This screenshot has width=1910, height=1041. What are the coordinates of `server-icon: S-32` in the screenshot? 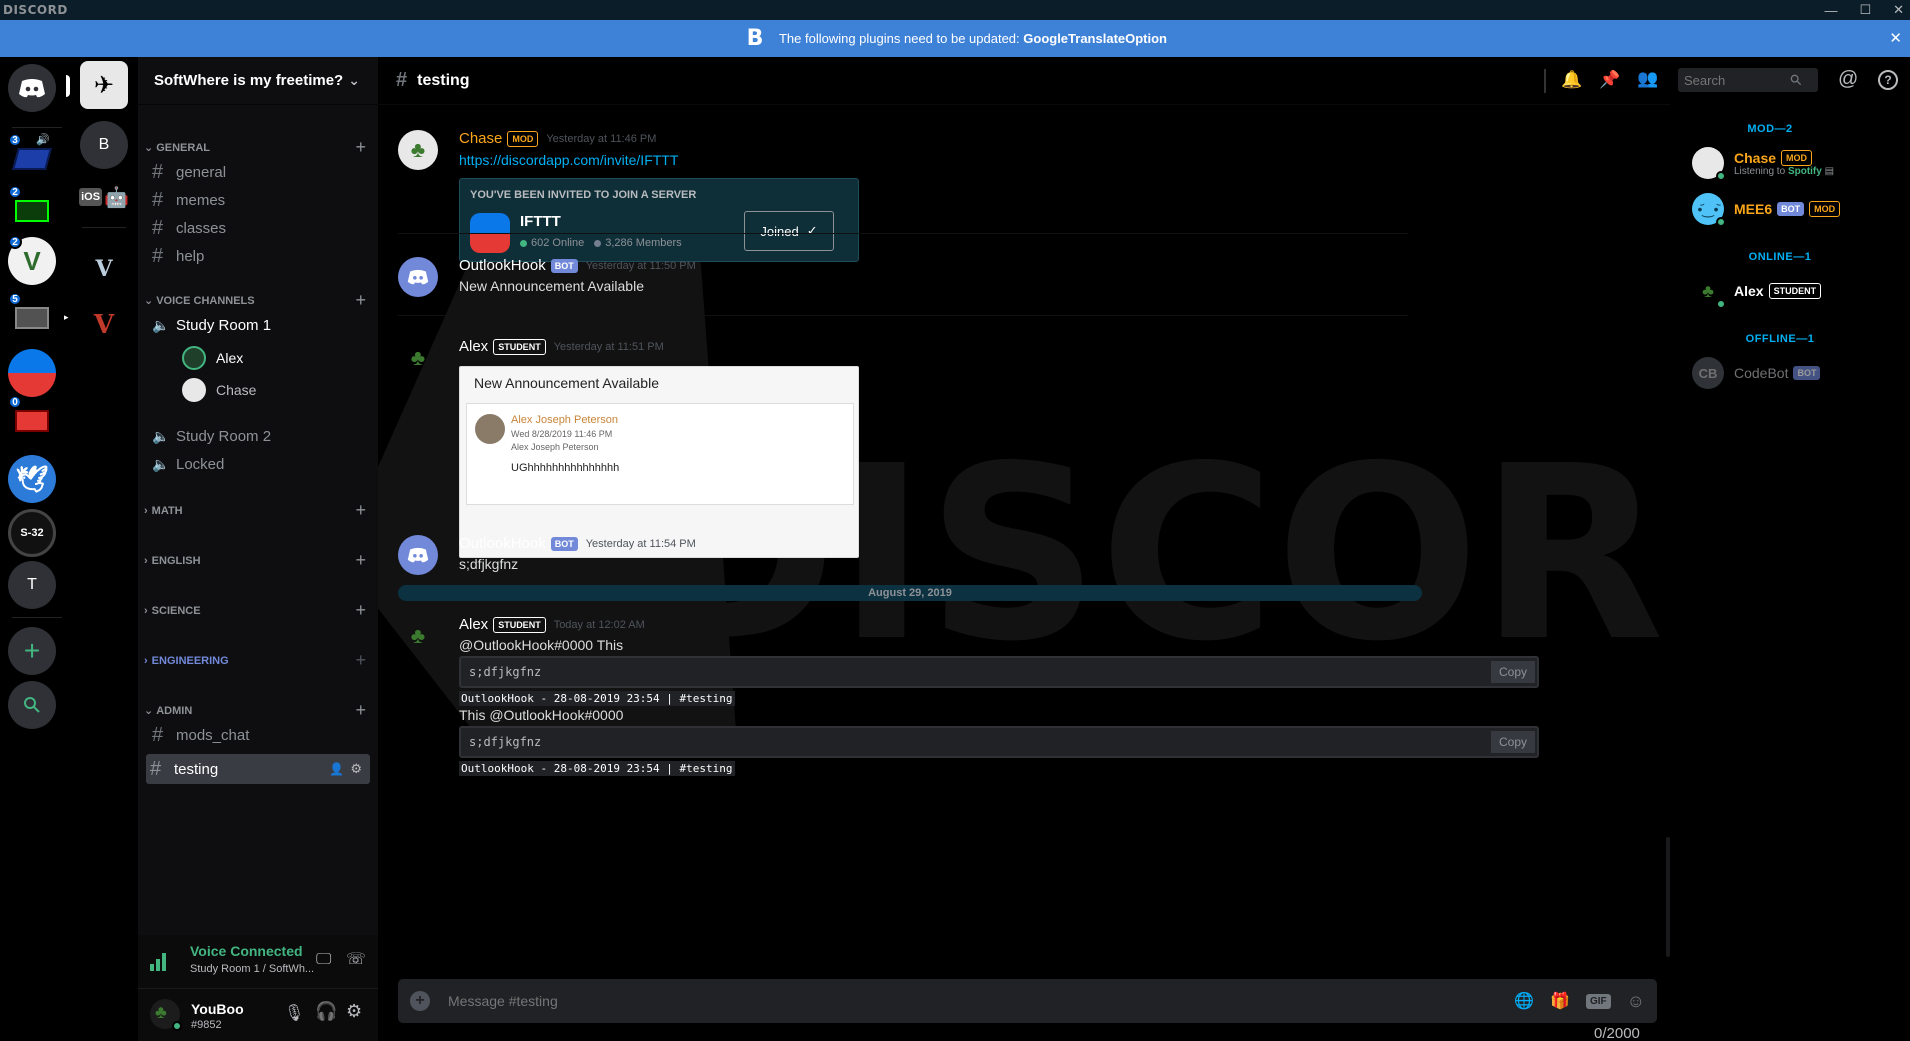 It's located at (32, 533).